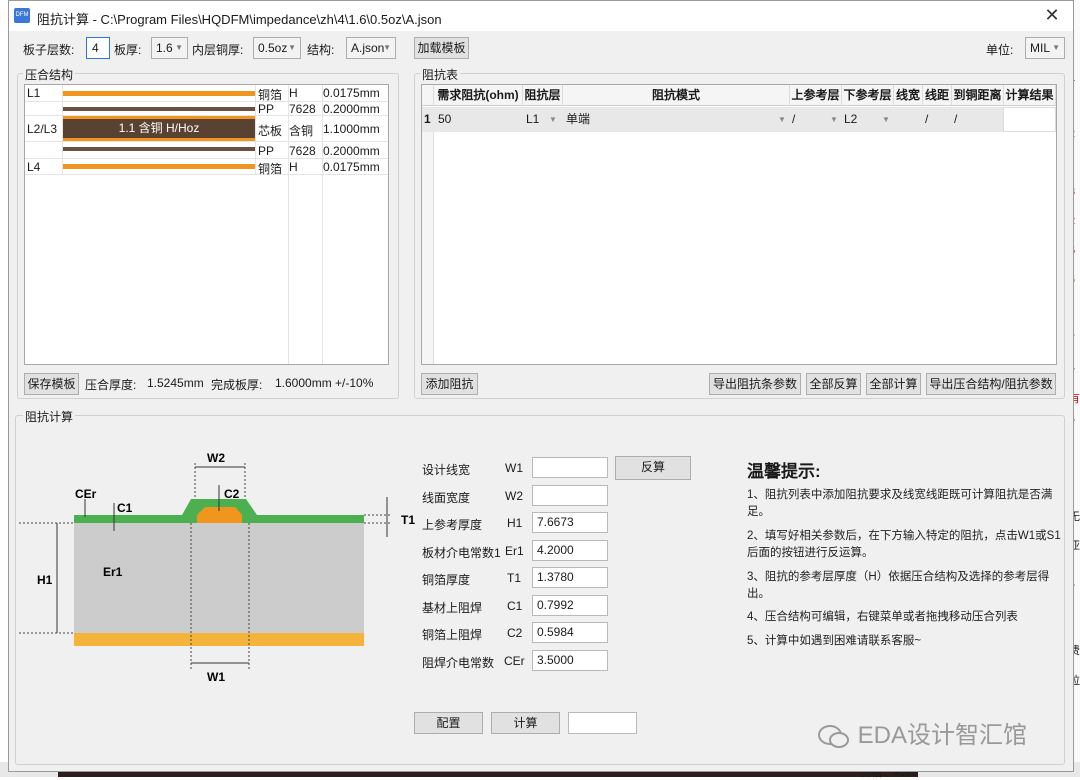  I want to click on close-icon: ✕, so click(1052, 16).